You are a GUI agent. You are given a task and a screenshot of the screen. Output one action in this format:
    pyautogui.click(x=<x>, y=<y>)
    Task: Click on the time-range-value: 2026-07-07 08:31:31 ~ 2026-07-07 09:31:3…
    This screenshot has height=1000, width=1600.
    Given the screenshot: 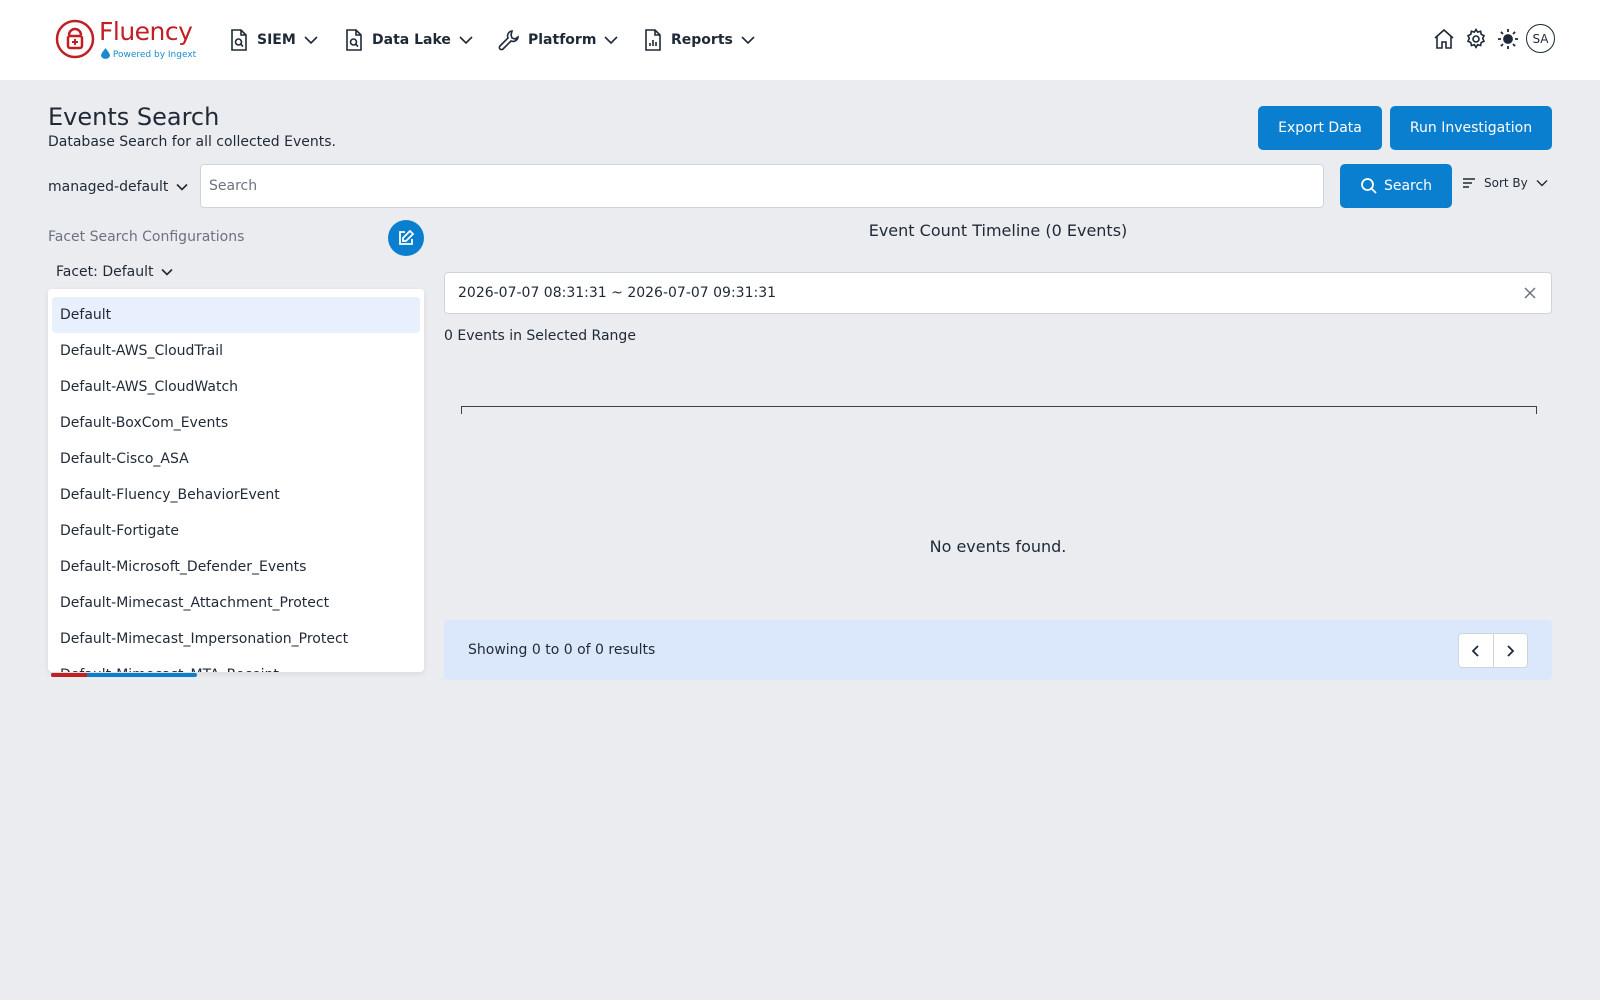 What is the action you would take?
    pyautogui.click(x=617, y=293)
    